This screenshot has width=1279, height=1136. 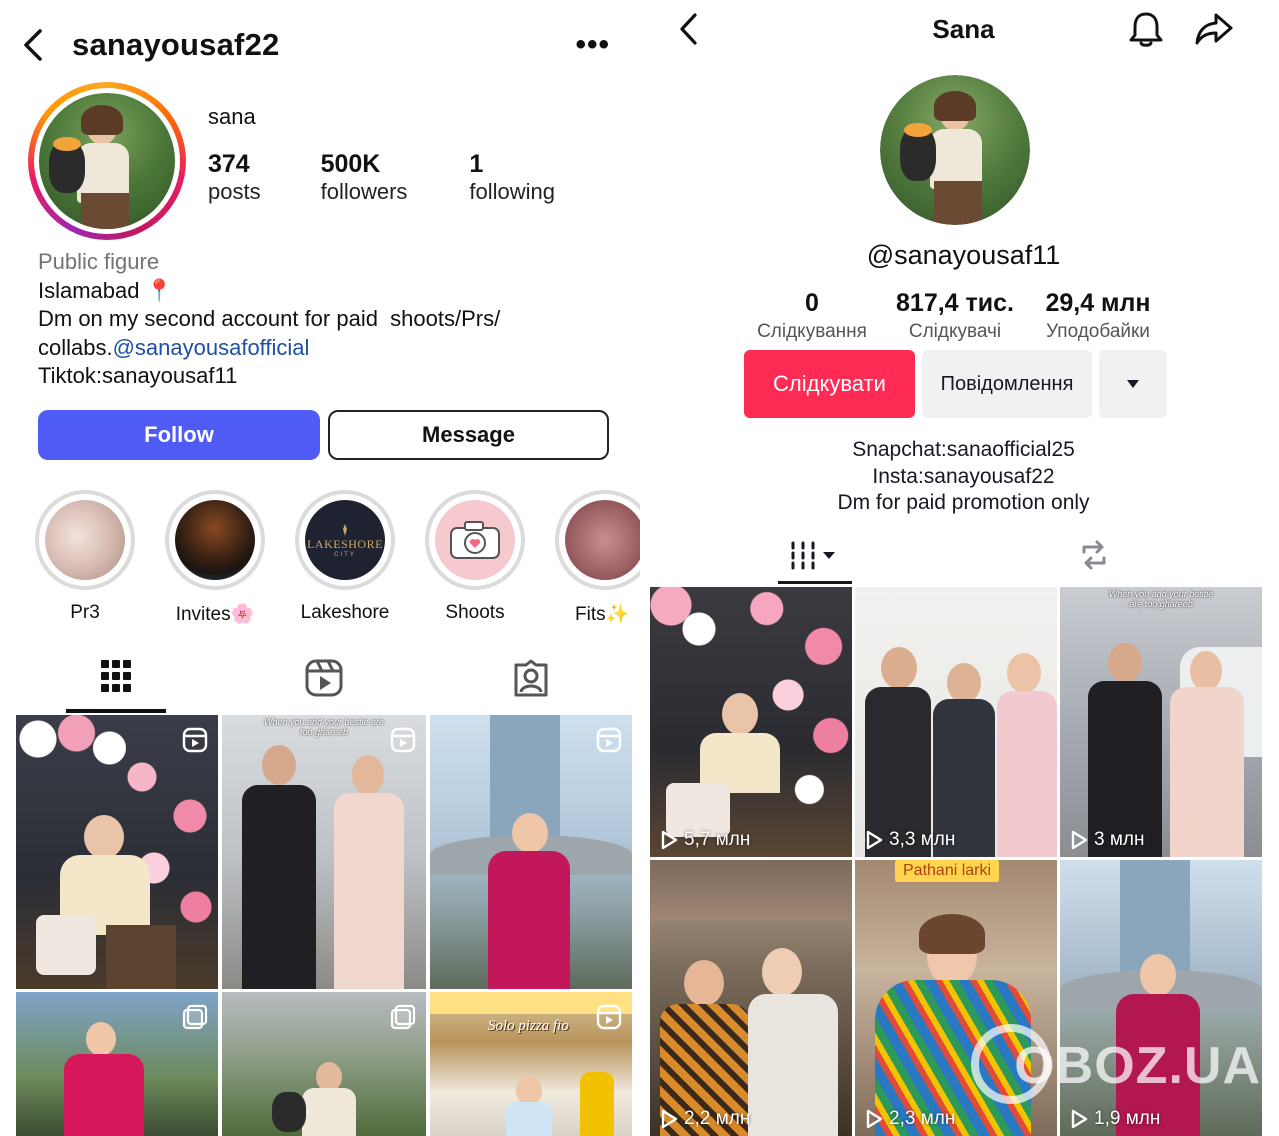 What do you see at coordinates (364, 191) in the screenshot?
I see `stat-label: followers` at bounding box center [364, 191].